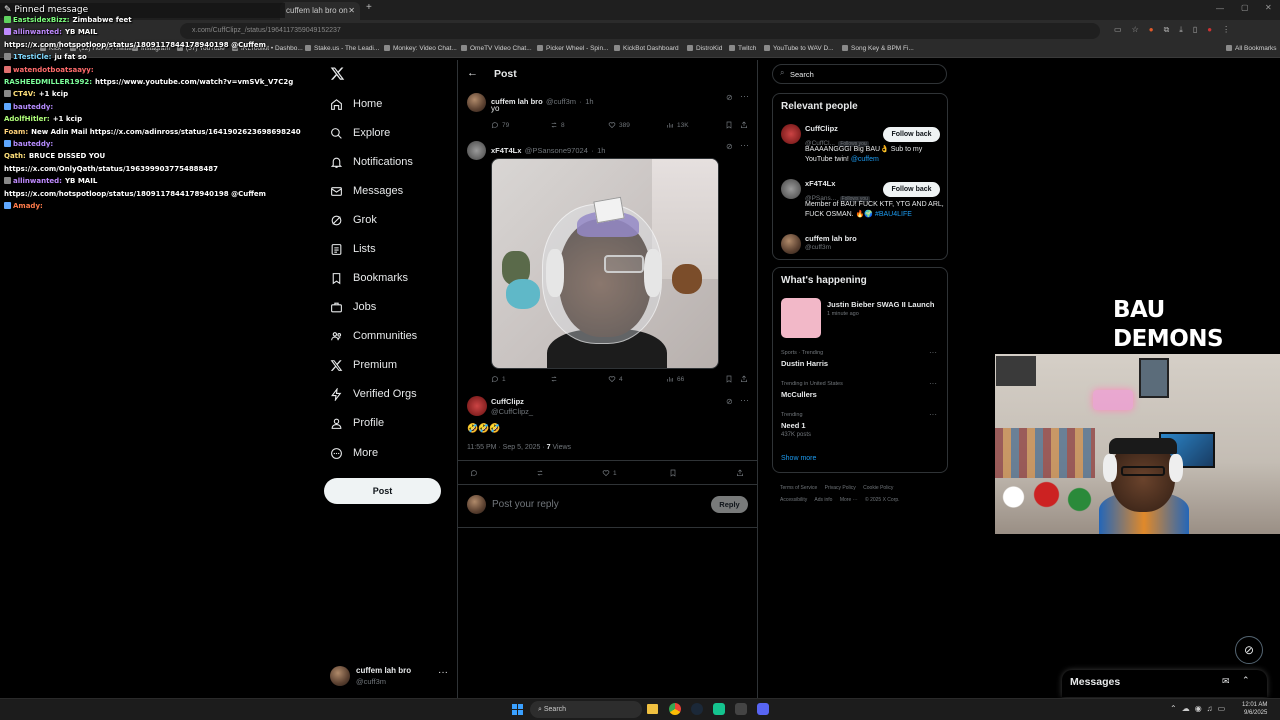 The height and width of the screenshot is (720, 1280). What do you see at coordinates (1151, 31) in the screenshot?
I see `extension-icon: ●` at bounding box center [1151, 31].